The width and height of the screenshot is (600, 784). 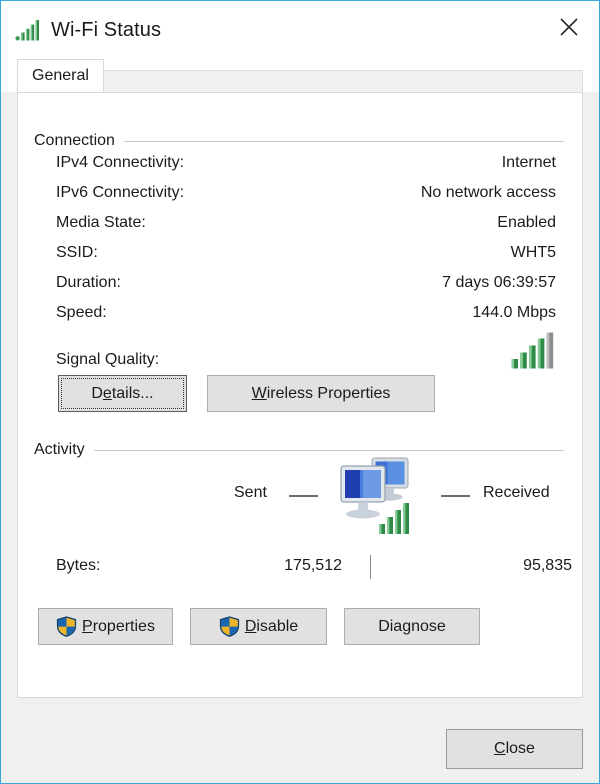 I want to click on disable-button: Disable, so click(x=258, y=626).